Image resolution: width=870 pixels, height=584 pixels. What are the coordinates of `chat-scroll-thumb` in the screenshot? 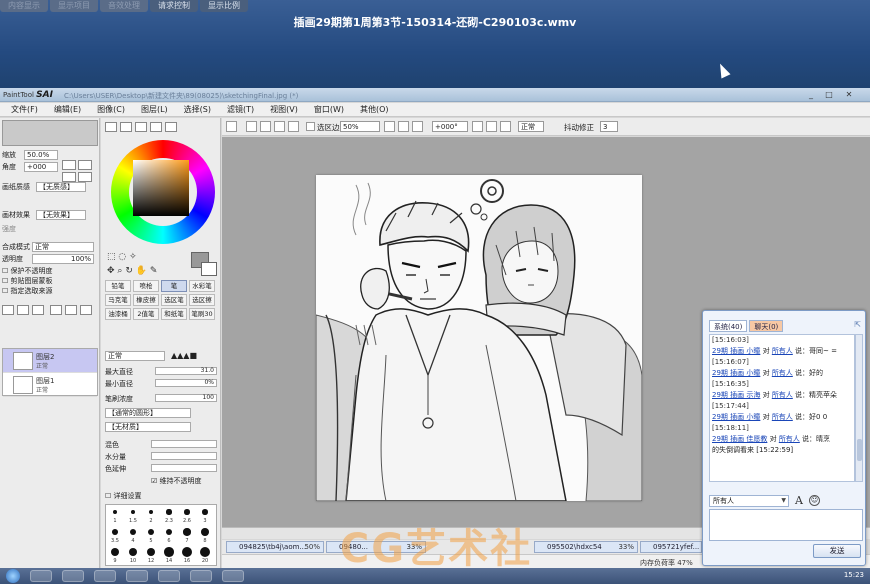 It's located at (859, 450).